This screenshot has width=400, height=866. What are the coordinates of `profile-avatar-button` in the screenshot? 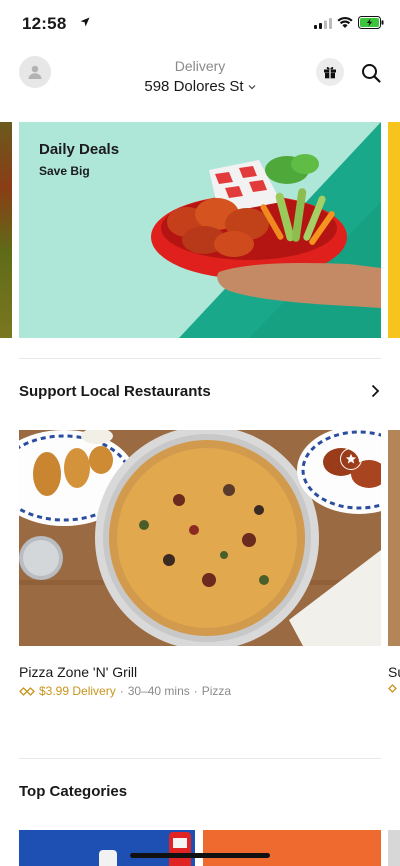 It's located at (35, 72).